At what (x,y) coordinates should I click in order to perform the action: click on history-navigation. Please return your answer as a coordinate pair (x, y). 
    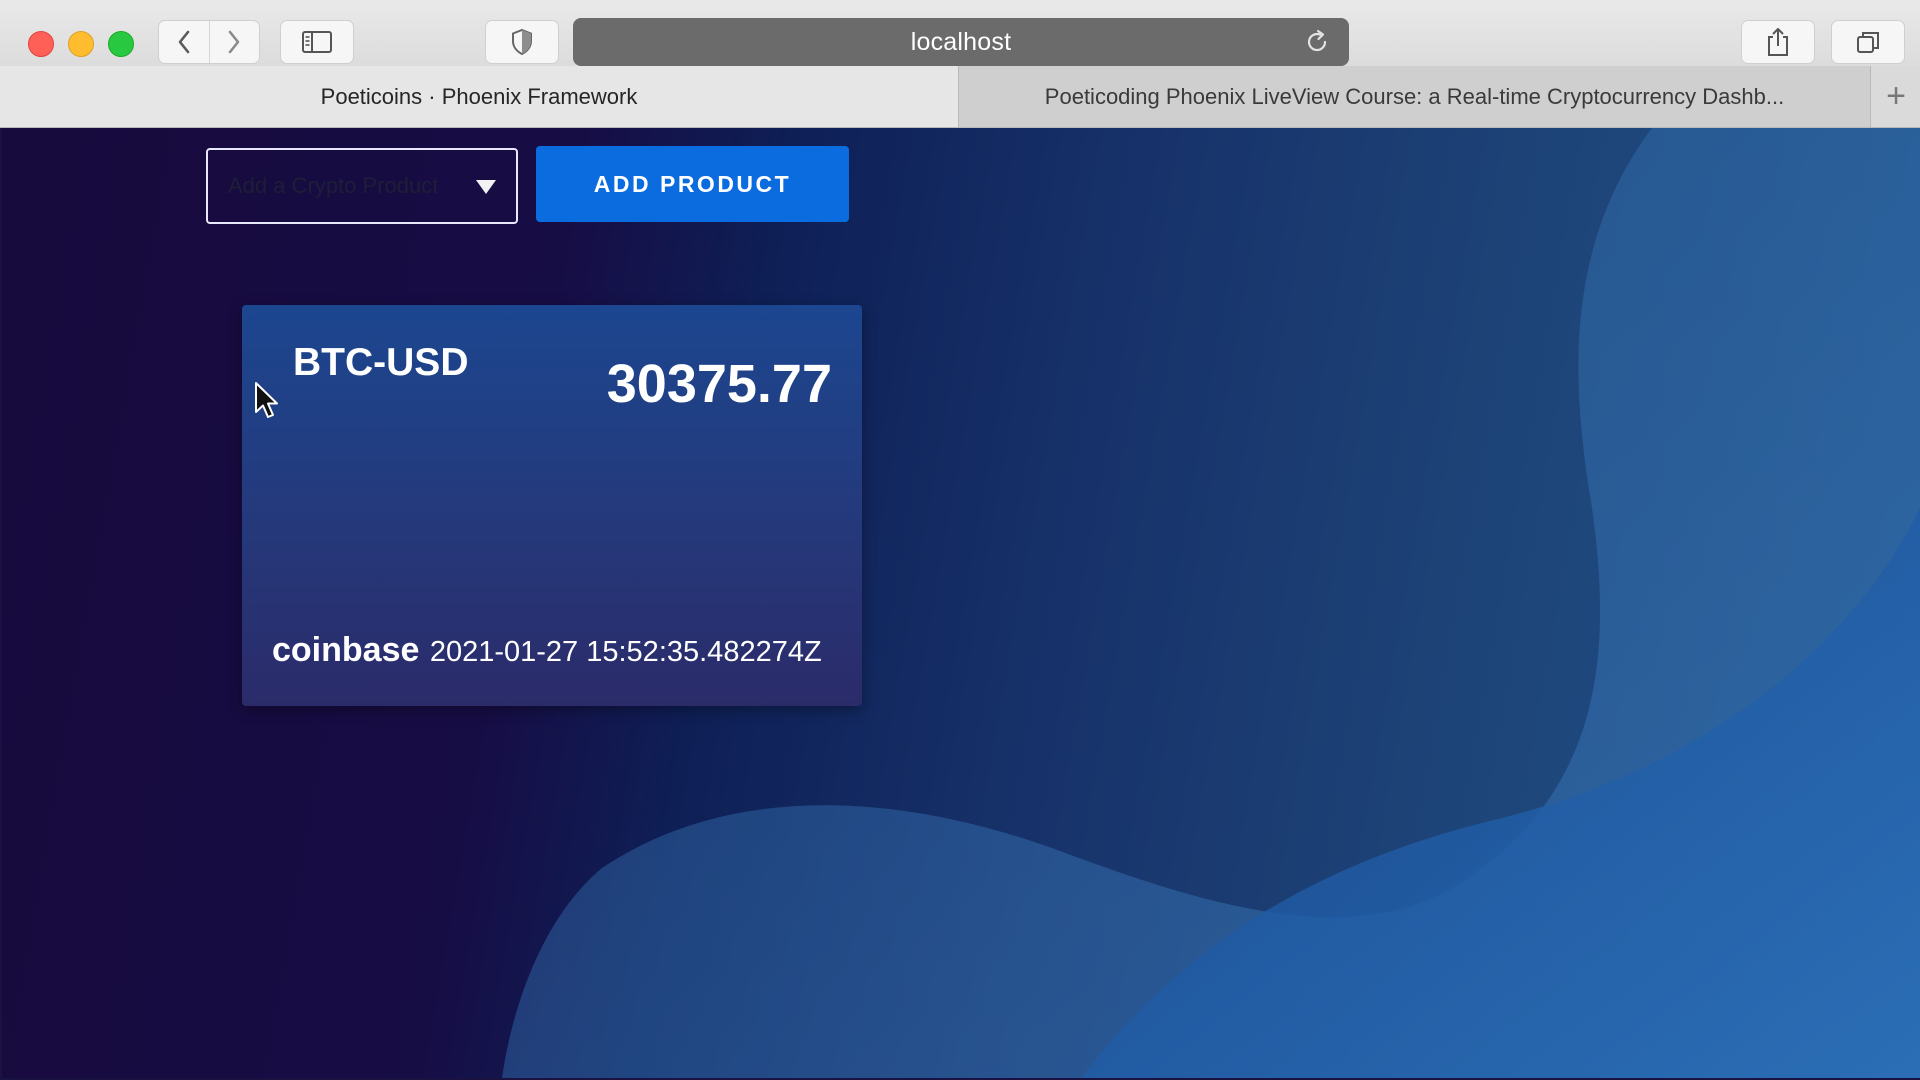
    Looking at the image, I should click on (209, 42).